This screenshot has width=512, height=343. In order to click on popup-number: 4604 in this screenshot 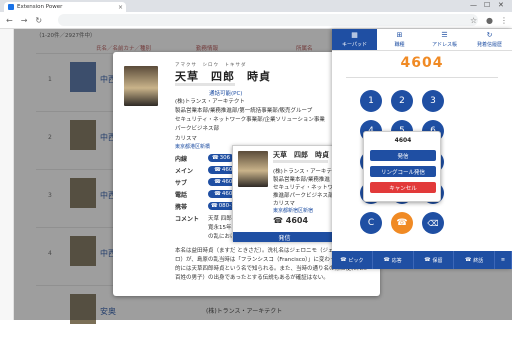, I will do `click(403, 140)`.